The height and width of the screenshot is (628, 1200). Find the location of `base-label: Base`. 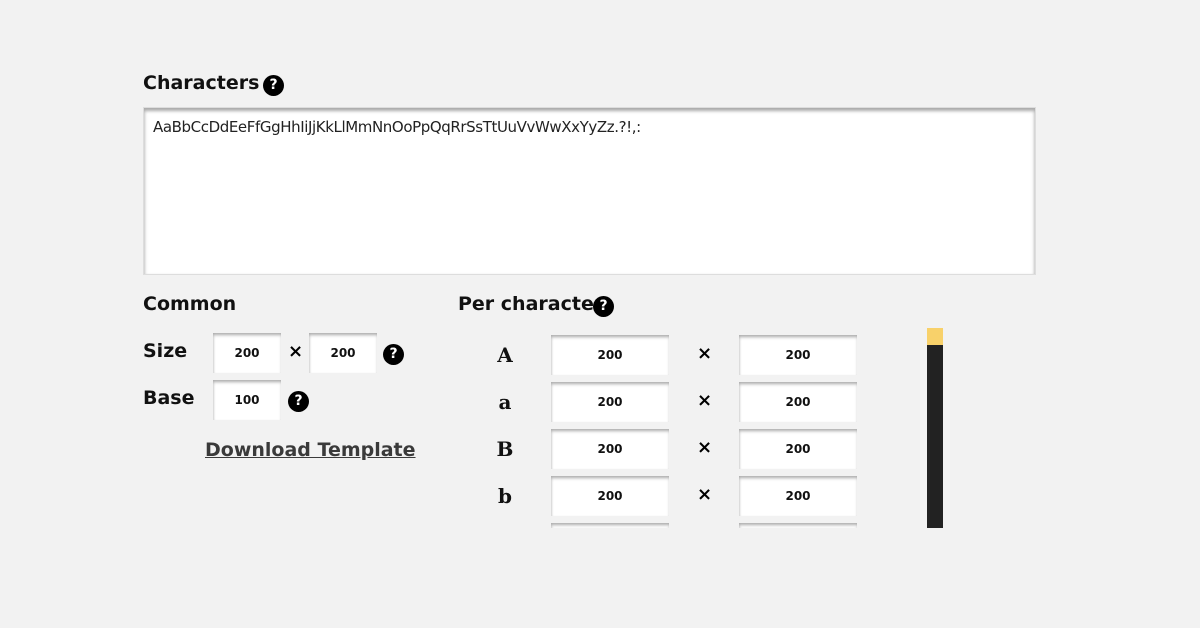

base-label: Base is located at coordinates (169, 398).